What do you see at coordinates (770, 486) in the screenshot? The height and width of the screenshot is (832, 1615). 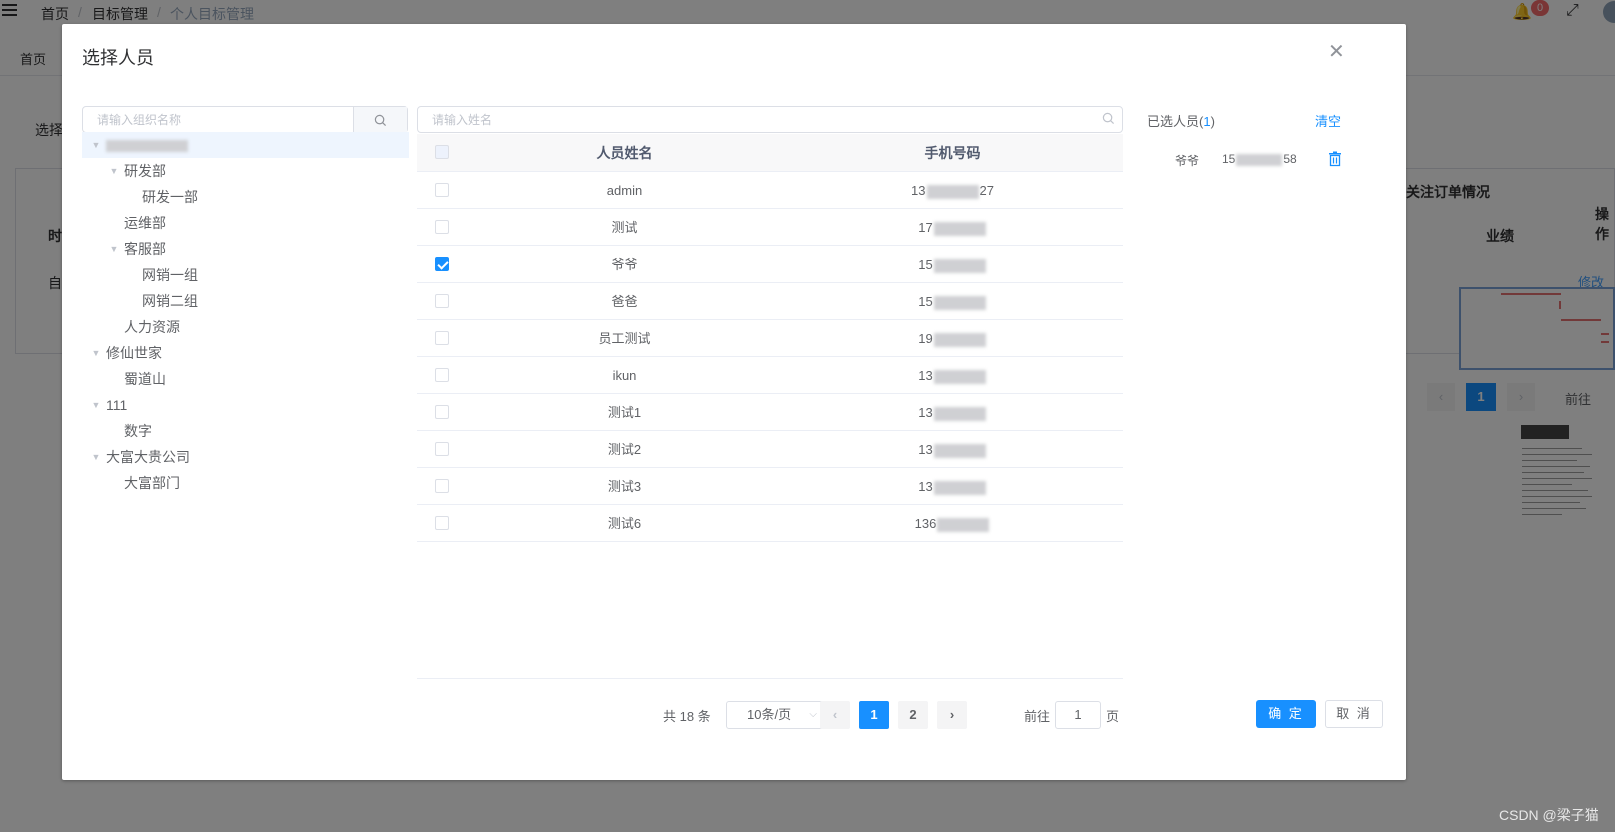 I see `table-row: 测试3 13` at bounding box center [770, 486].